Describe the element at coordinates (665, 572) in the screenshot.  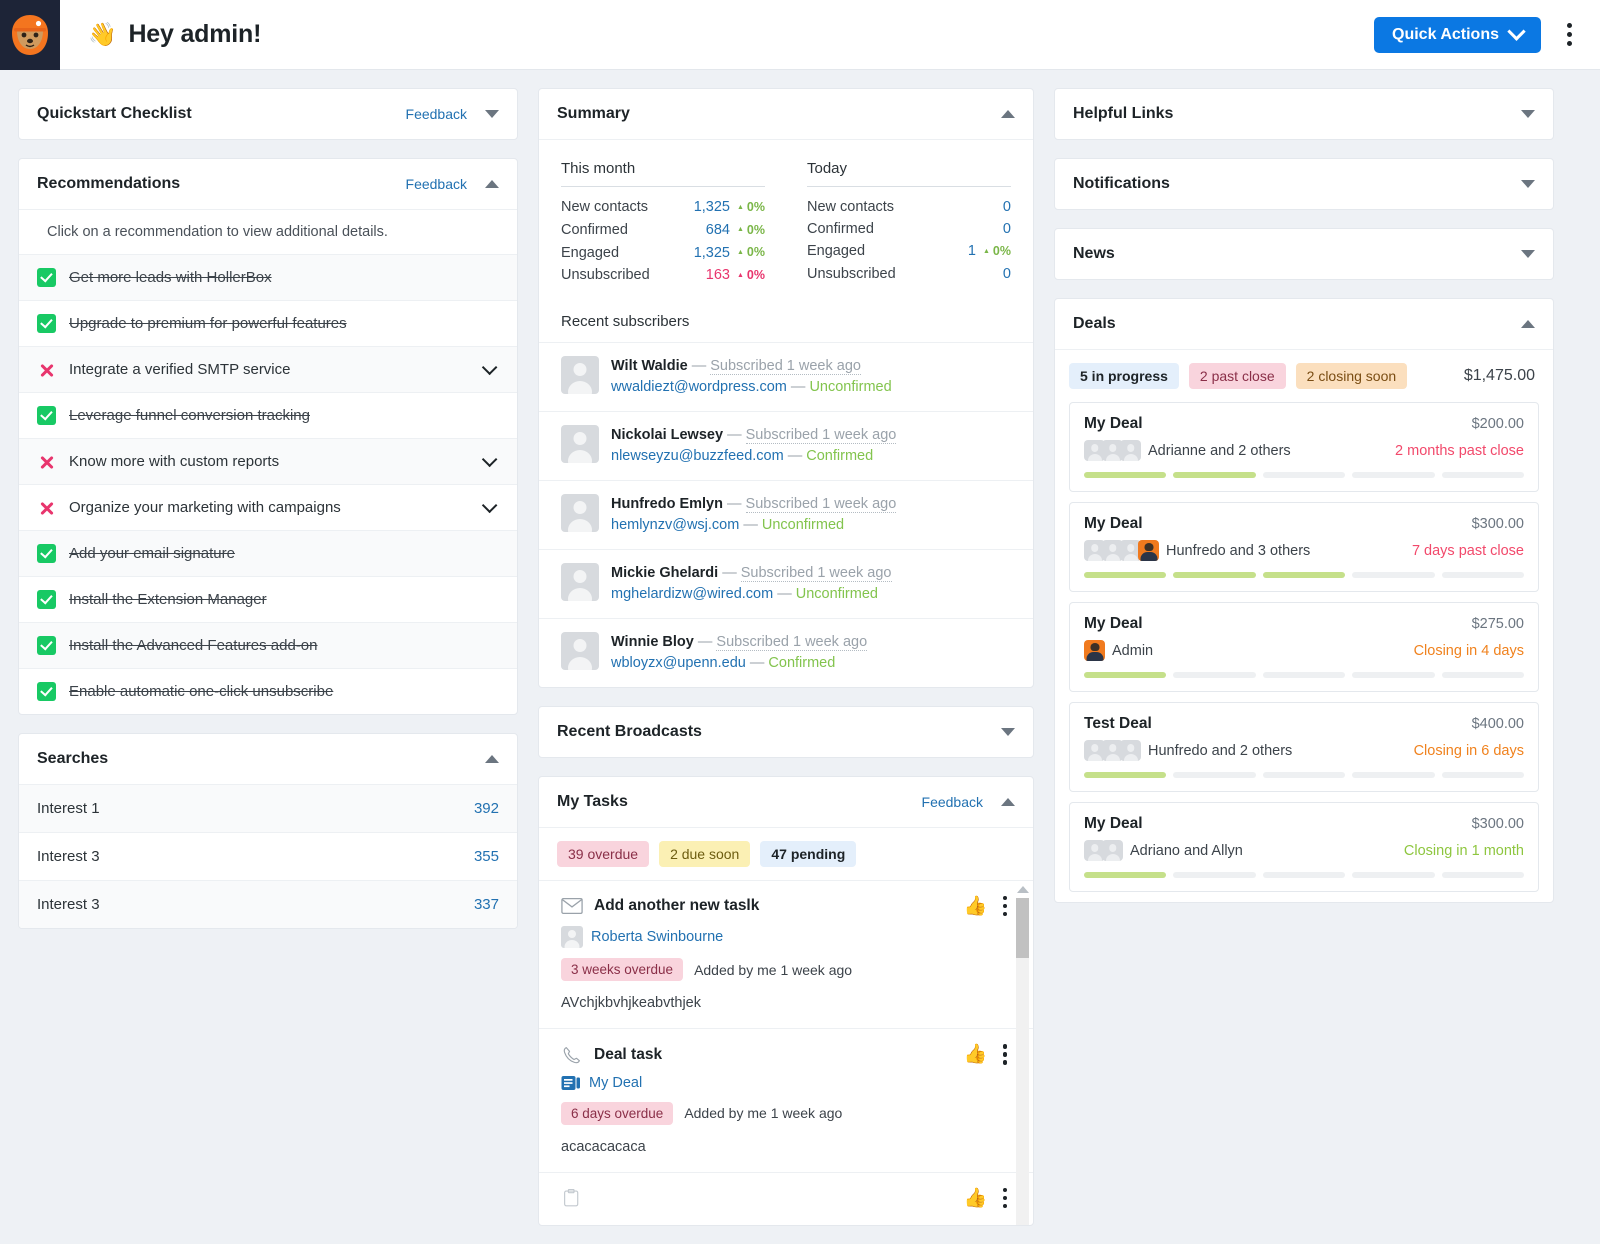
I see `subscriber-name: Mickie Ghelardi` at that location.